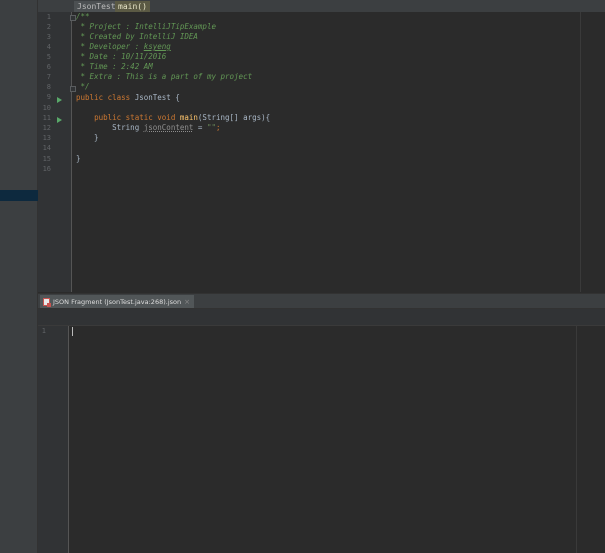  I want to click on code-token: ;, so click(218, 127).